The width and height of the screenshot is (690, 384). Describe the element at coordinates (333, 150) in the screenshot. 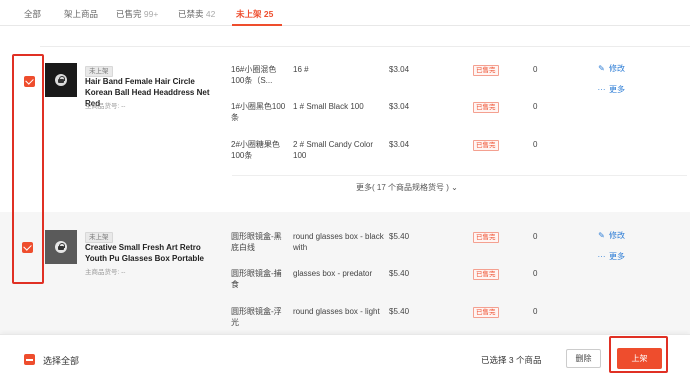

I see `variation-sku: 2 # Small Candy Color 100` at that location.